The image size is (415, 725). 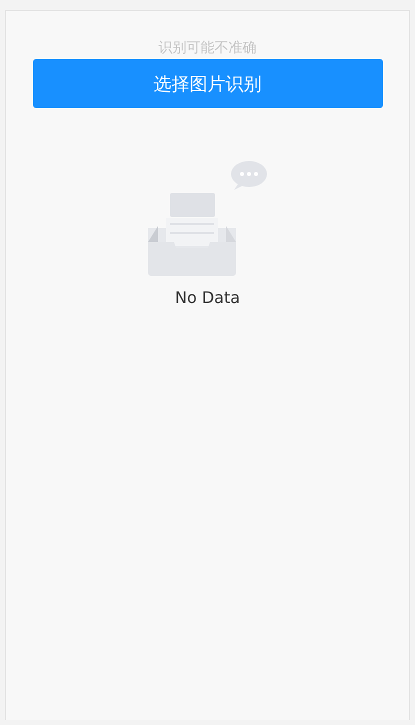 I want to click on select-image-button: 选择图片识别, so click(x=207, y=83).